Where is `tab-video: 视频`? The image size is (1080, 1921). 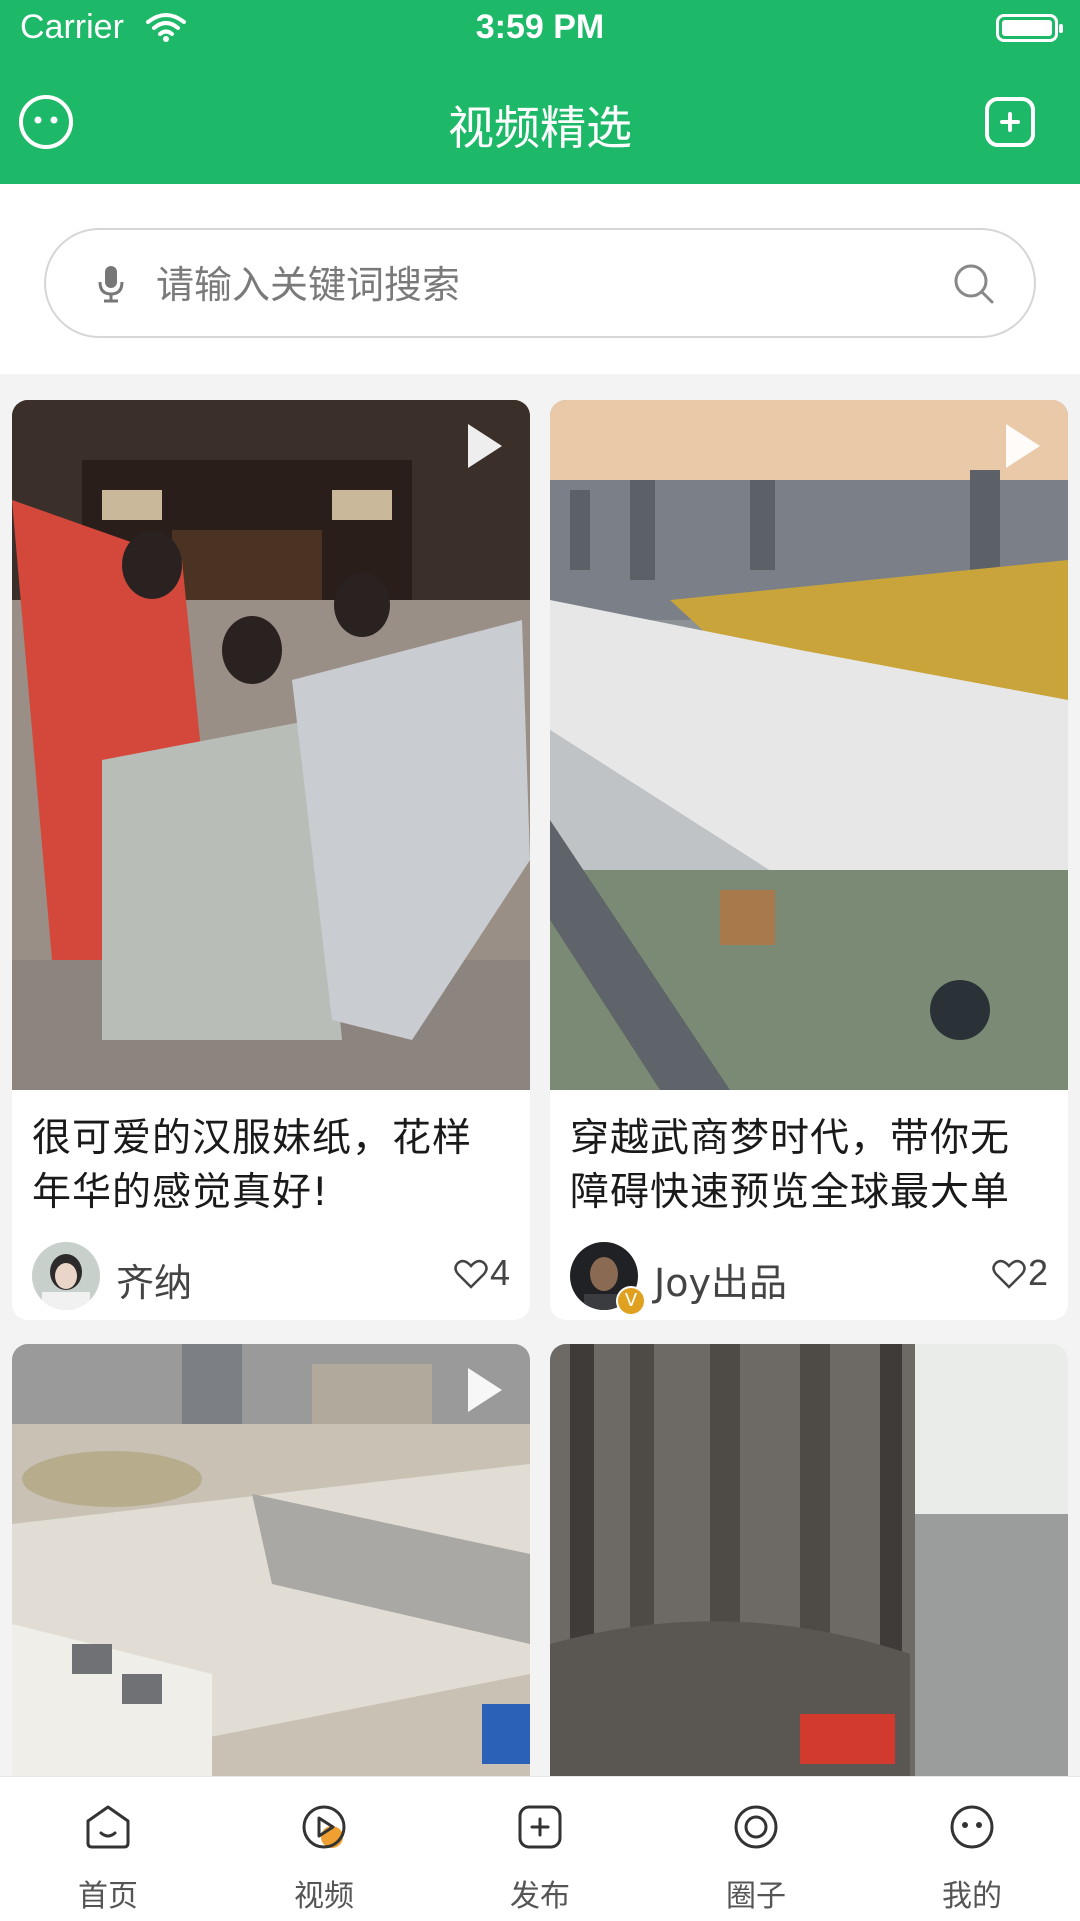
tab-video: 视频 is located at coordinates (324, 1849).